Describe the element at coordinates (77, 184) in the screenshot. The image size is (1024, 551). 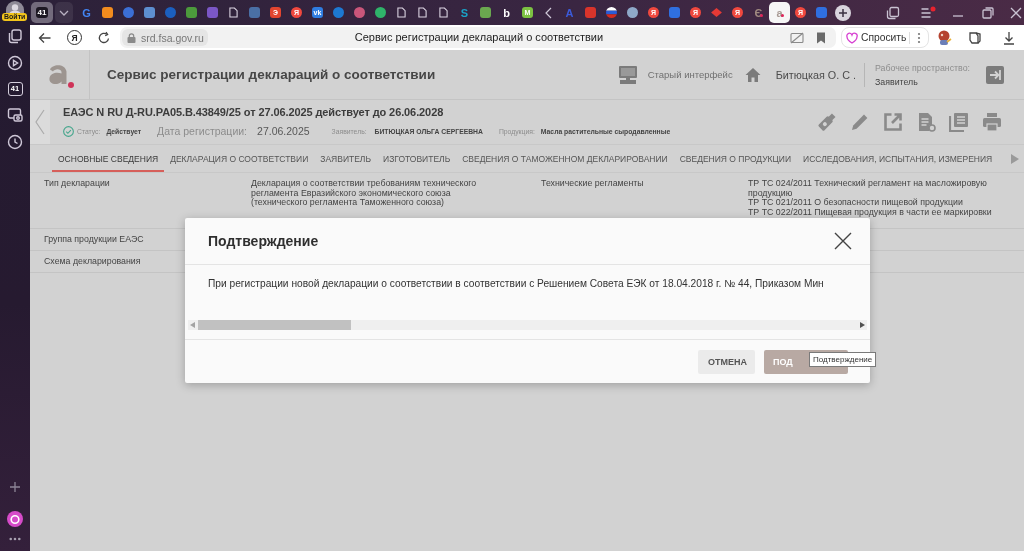
I see `field-label: Тип декларации` at that location.